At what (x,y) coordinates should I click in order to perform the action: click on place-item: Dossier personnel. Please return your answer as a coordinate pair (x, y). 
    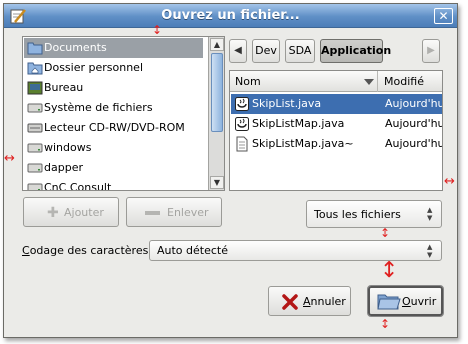
    Looking at the image, I should click on (113, 68).